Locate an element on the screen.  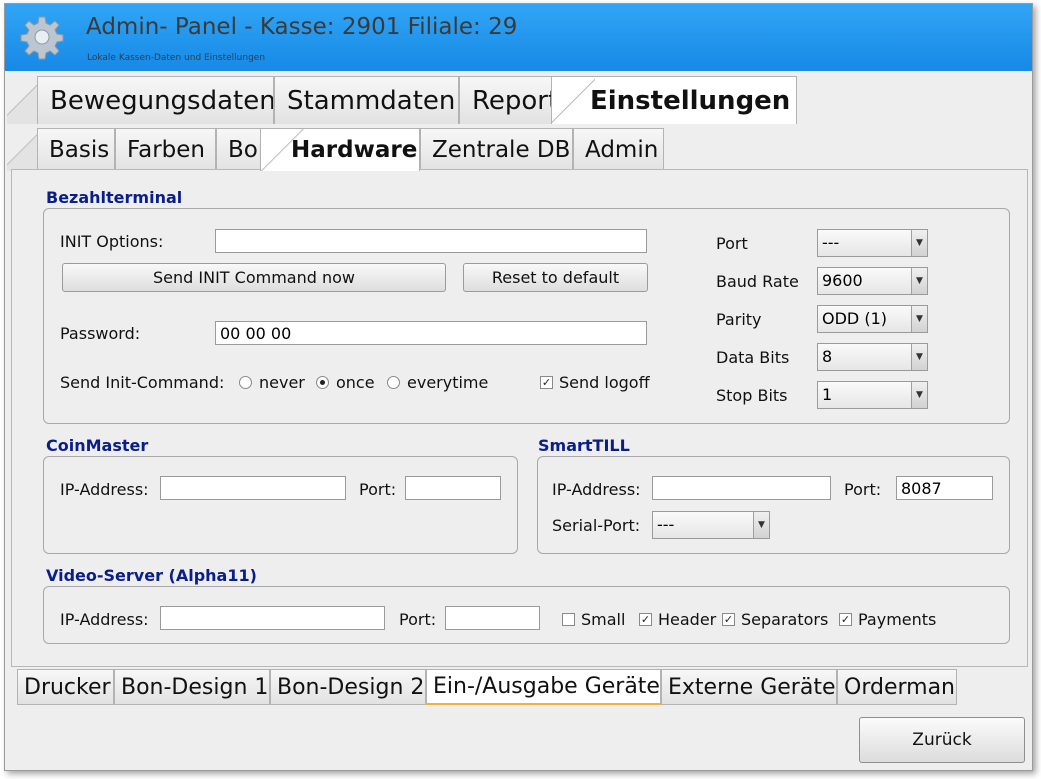
port-select: --- ▼ is located at coordinates (872, 243).